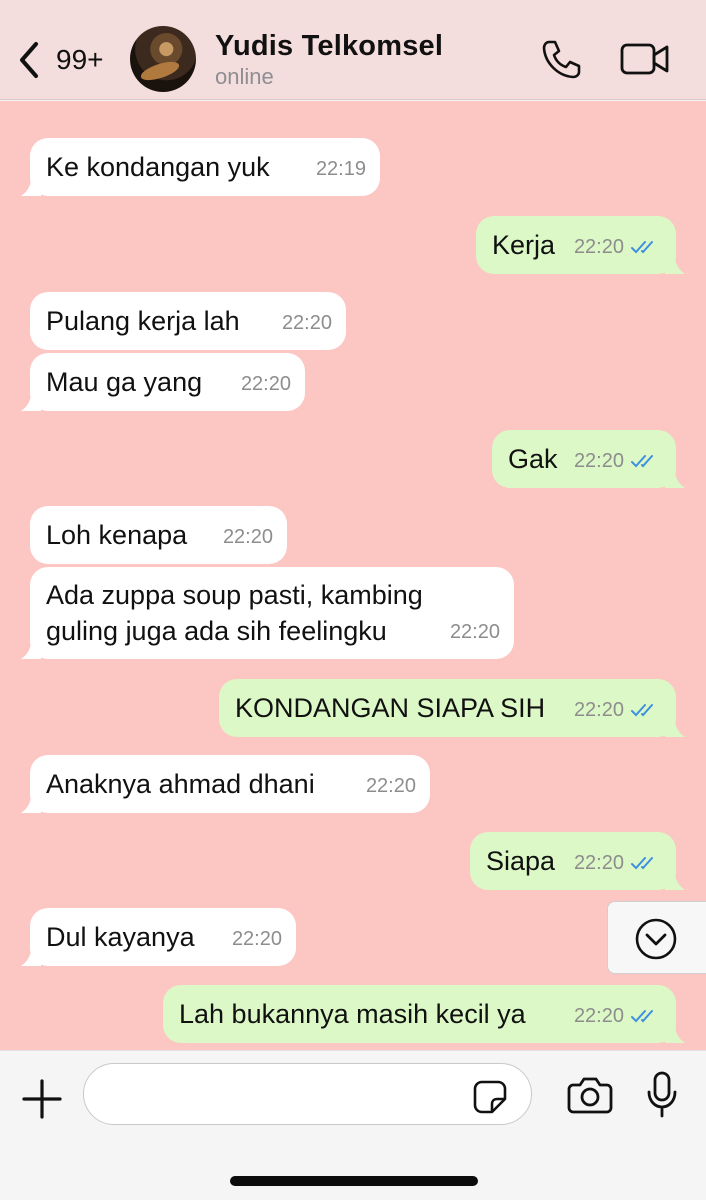 This screenshot has width=706, height=1200. I want to click on message-bubble-outgoing: Kerja 22:20, so click(580, 245).